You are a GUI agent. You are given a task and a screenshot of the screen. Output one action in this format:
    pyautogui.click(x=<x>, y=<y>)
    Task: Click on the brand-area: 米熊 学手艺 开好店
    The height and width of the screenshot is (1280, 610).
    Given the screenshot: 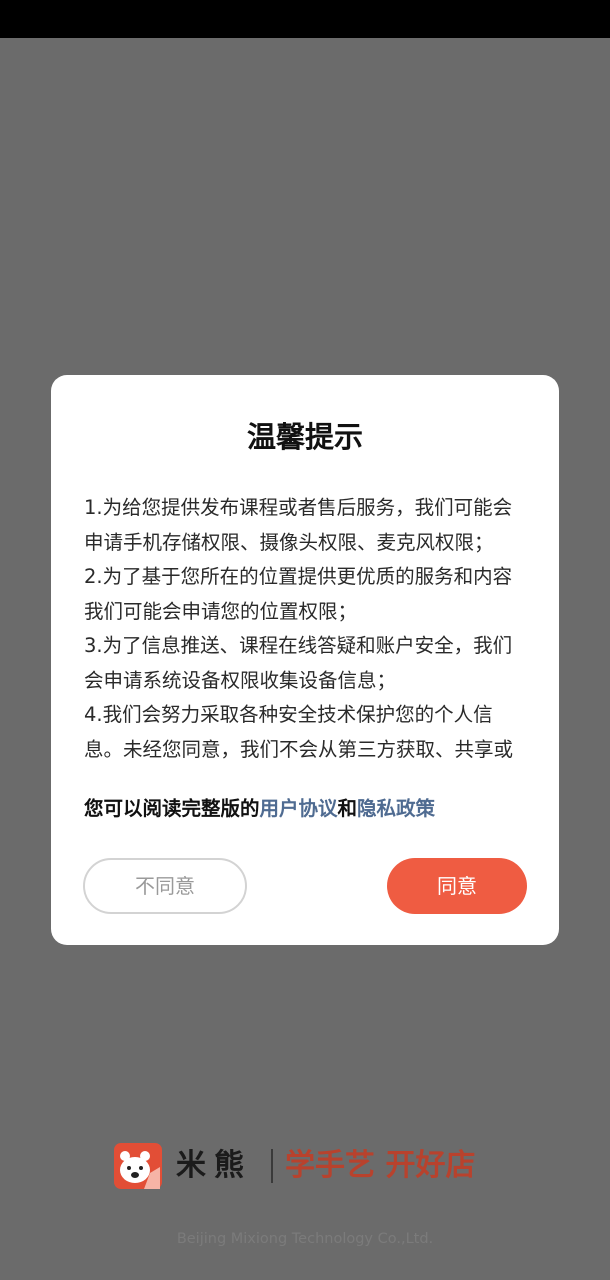 What is the action you would take?
    pyautogui.click(x=314, y=1167)
    